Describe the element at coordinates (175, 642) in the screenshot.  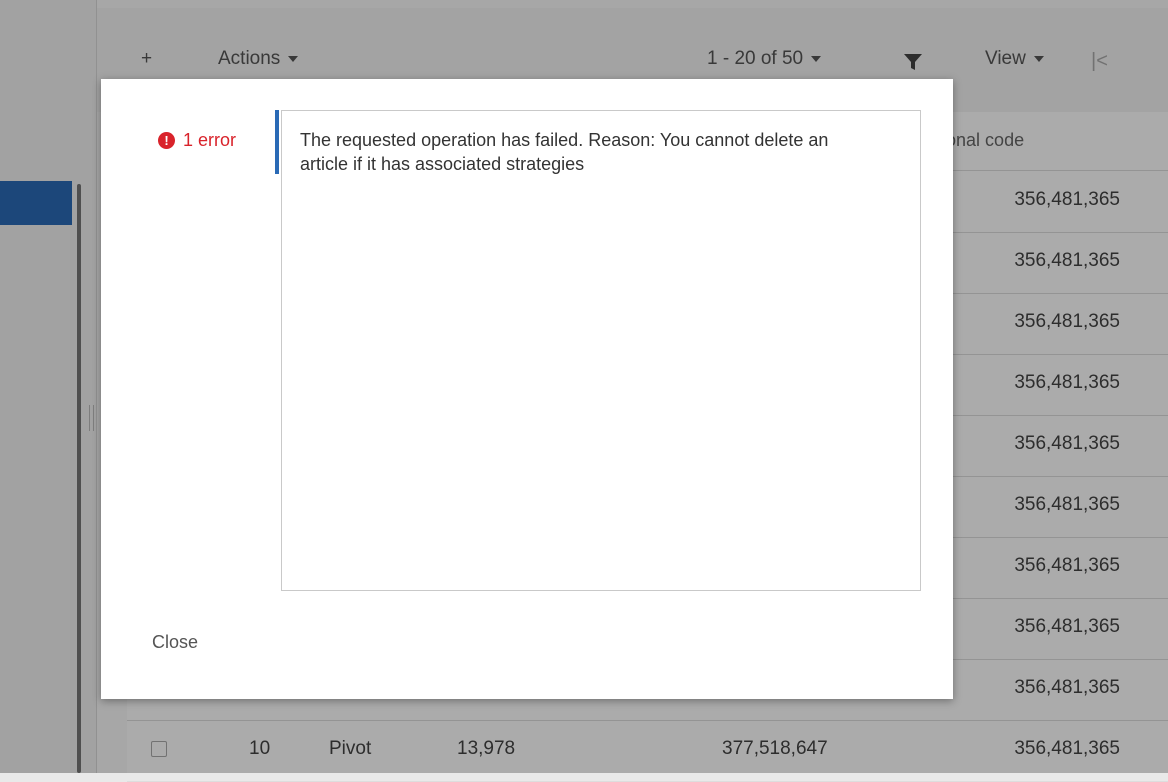
I see `close-button: Close` at that location.